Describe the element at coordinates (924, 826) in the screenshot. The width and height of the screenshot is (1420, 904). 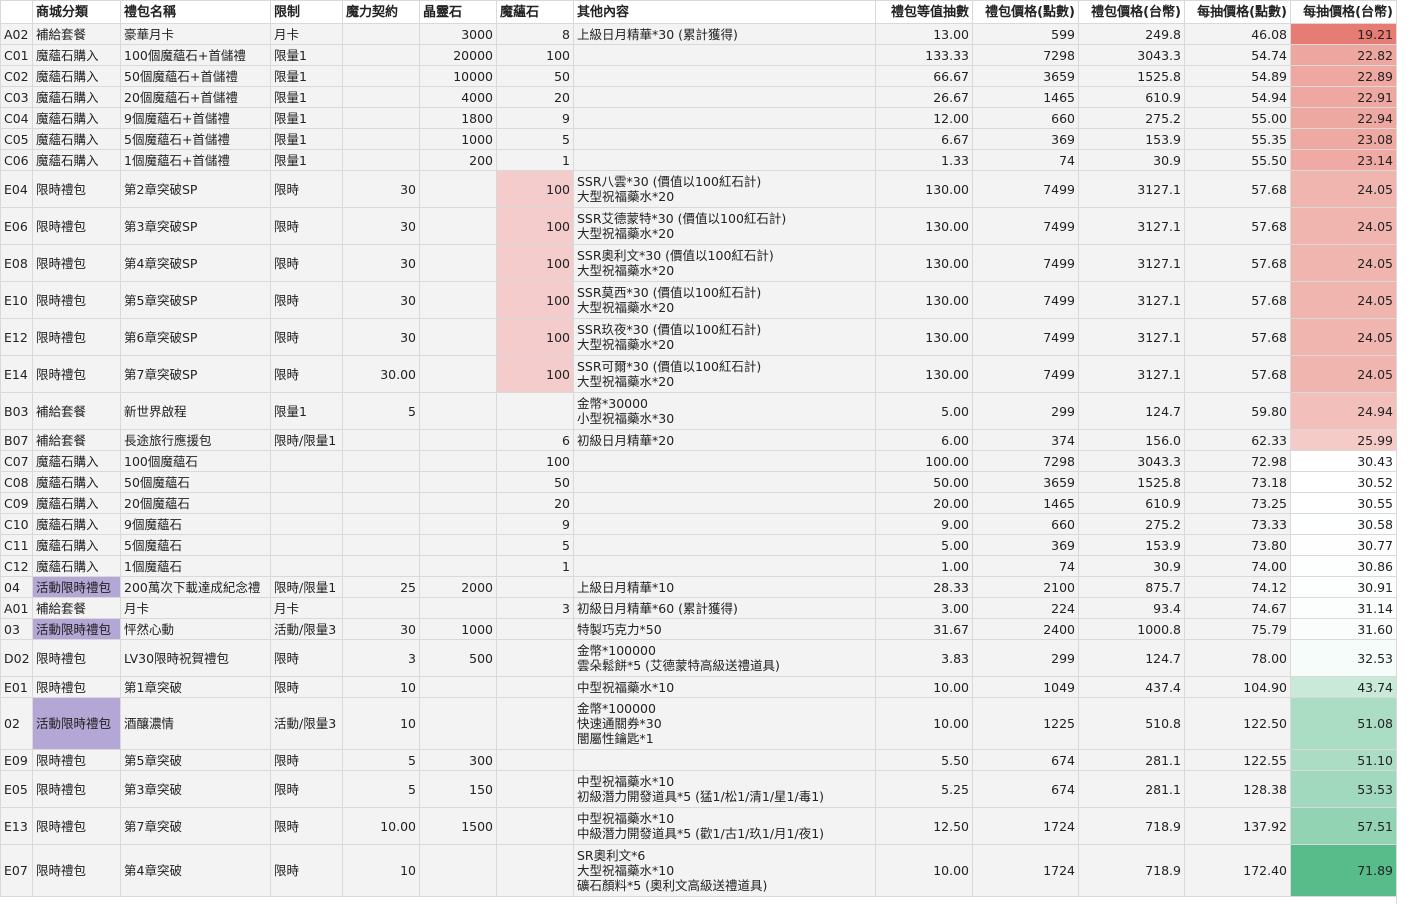
I see `cell-equivalent-draws: 12.50` at that location.